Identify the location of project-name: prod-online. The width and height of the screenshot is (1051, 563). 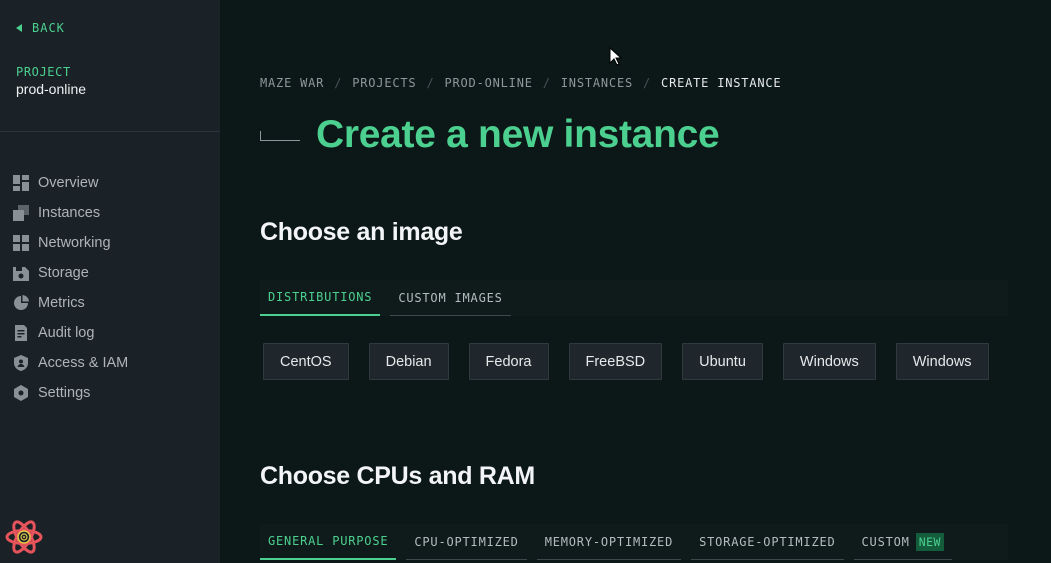
(51, 89).